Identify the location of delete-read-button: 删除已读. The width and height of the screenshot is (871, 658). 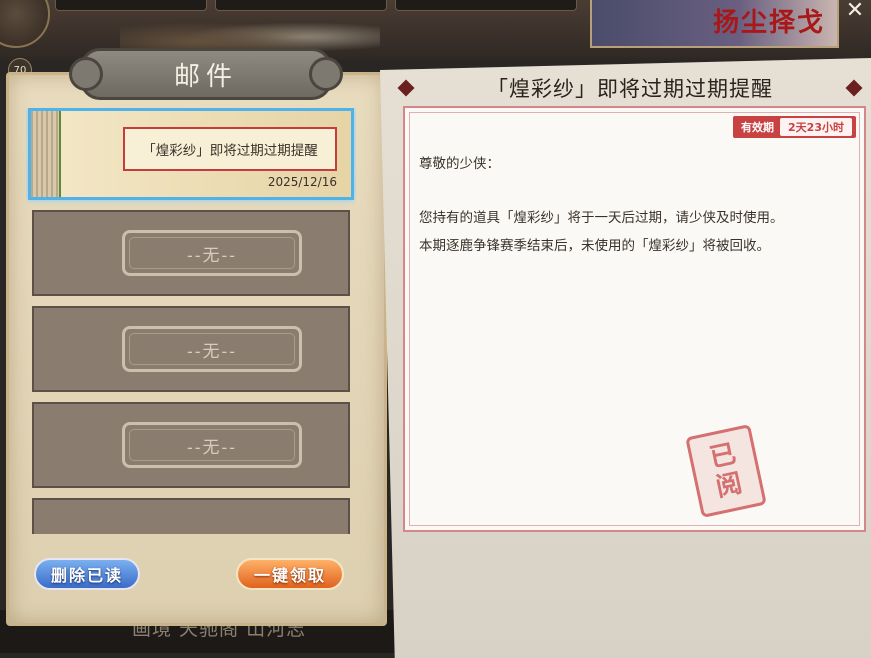
(87, 574).